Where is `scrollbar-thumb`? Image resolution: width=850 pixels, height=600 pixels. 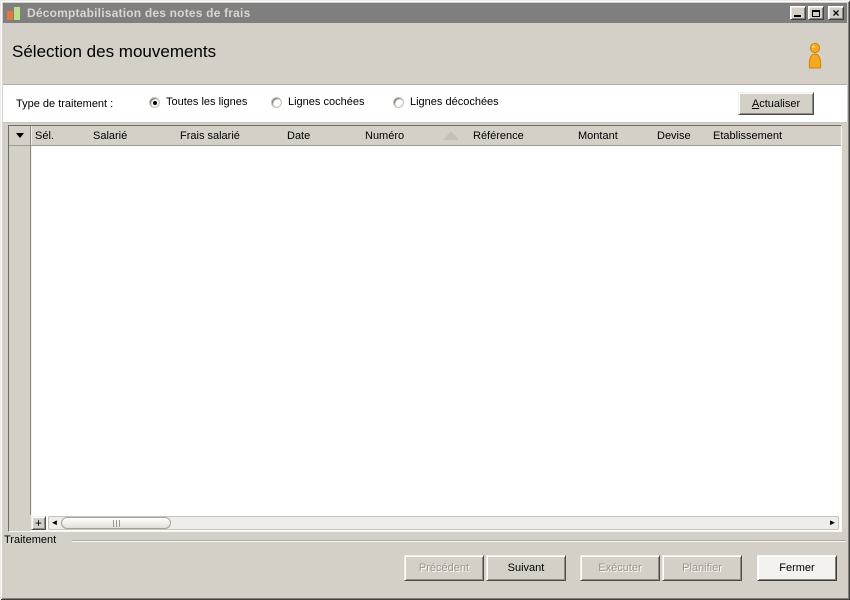
scrollbar-thumb is located at coordinates (116, 523).